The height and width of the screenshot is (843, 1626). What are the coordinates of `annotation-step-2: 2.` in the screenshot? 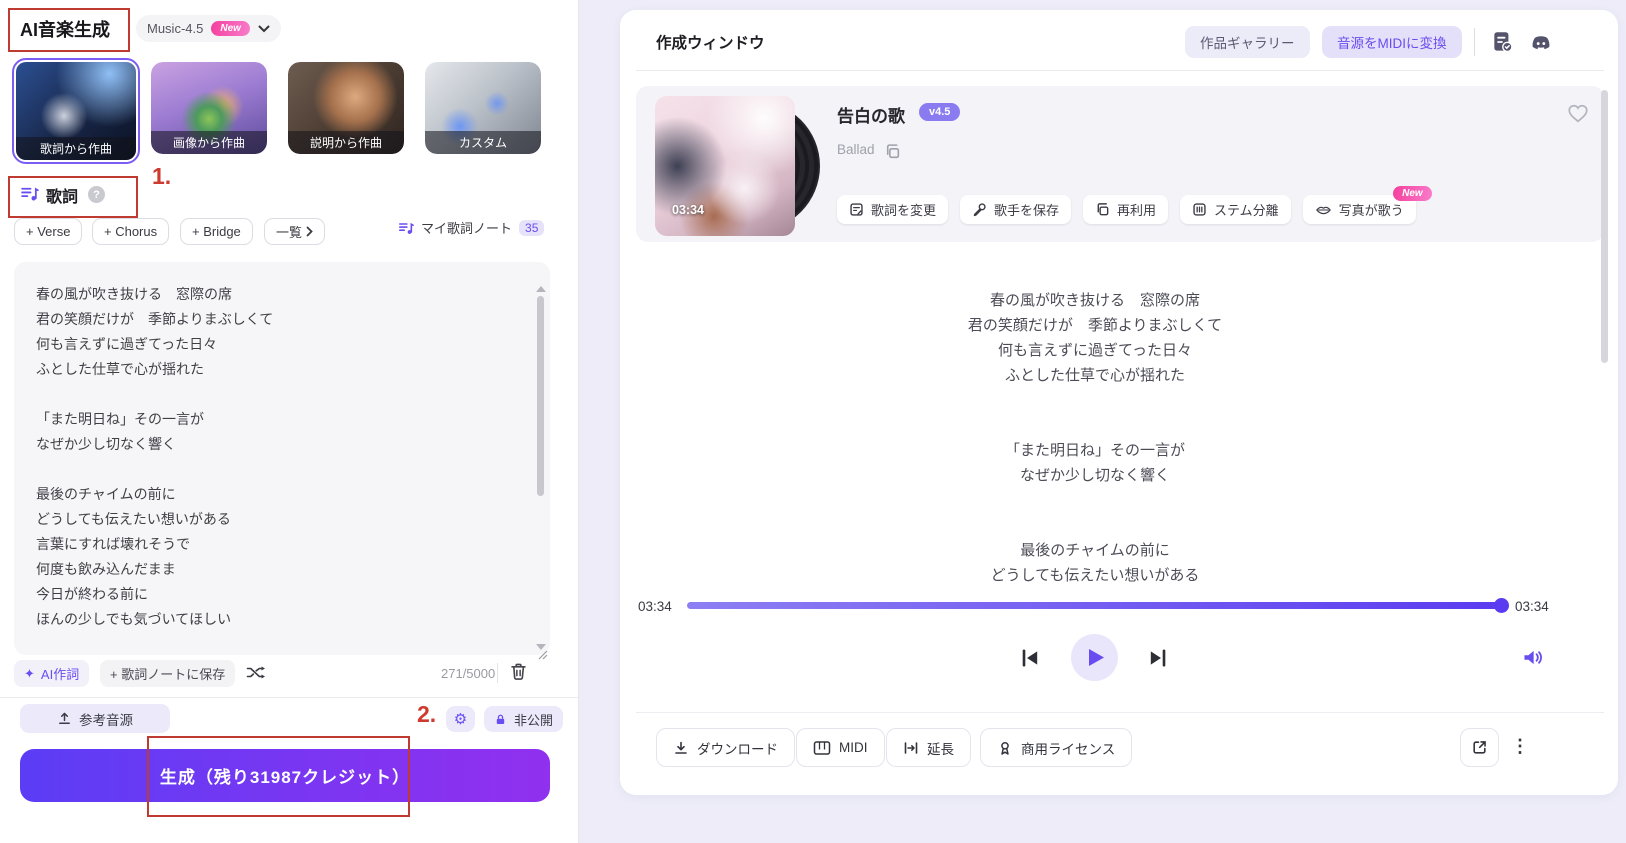 It's located at (427, 714).